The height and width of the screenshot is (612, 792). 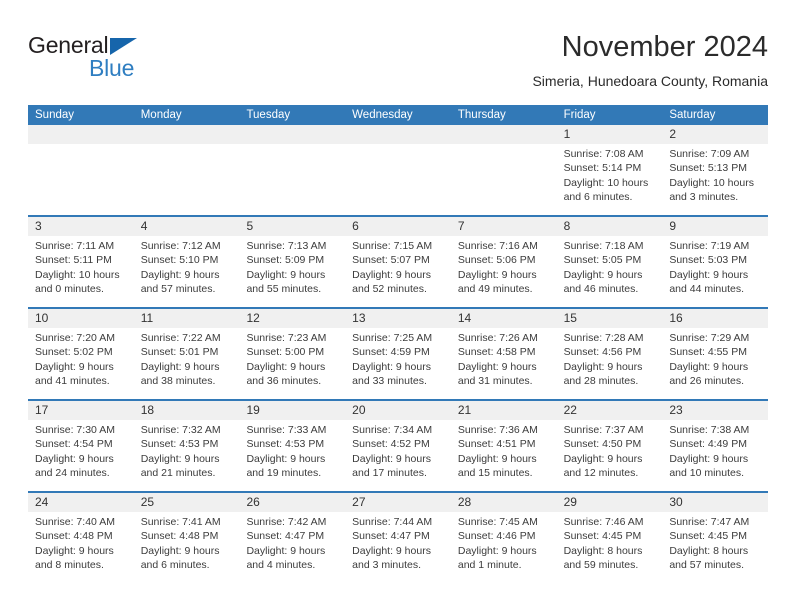 I want to click on daylight-text: Daylight: 9 hours and 21 minutes., so click(x=180, y=465).